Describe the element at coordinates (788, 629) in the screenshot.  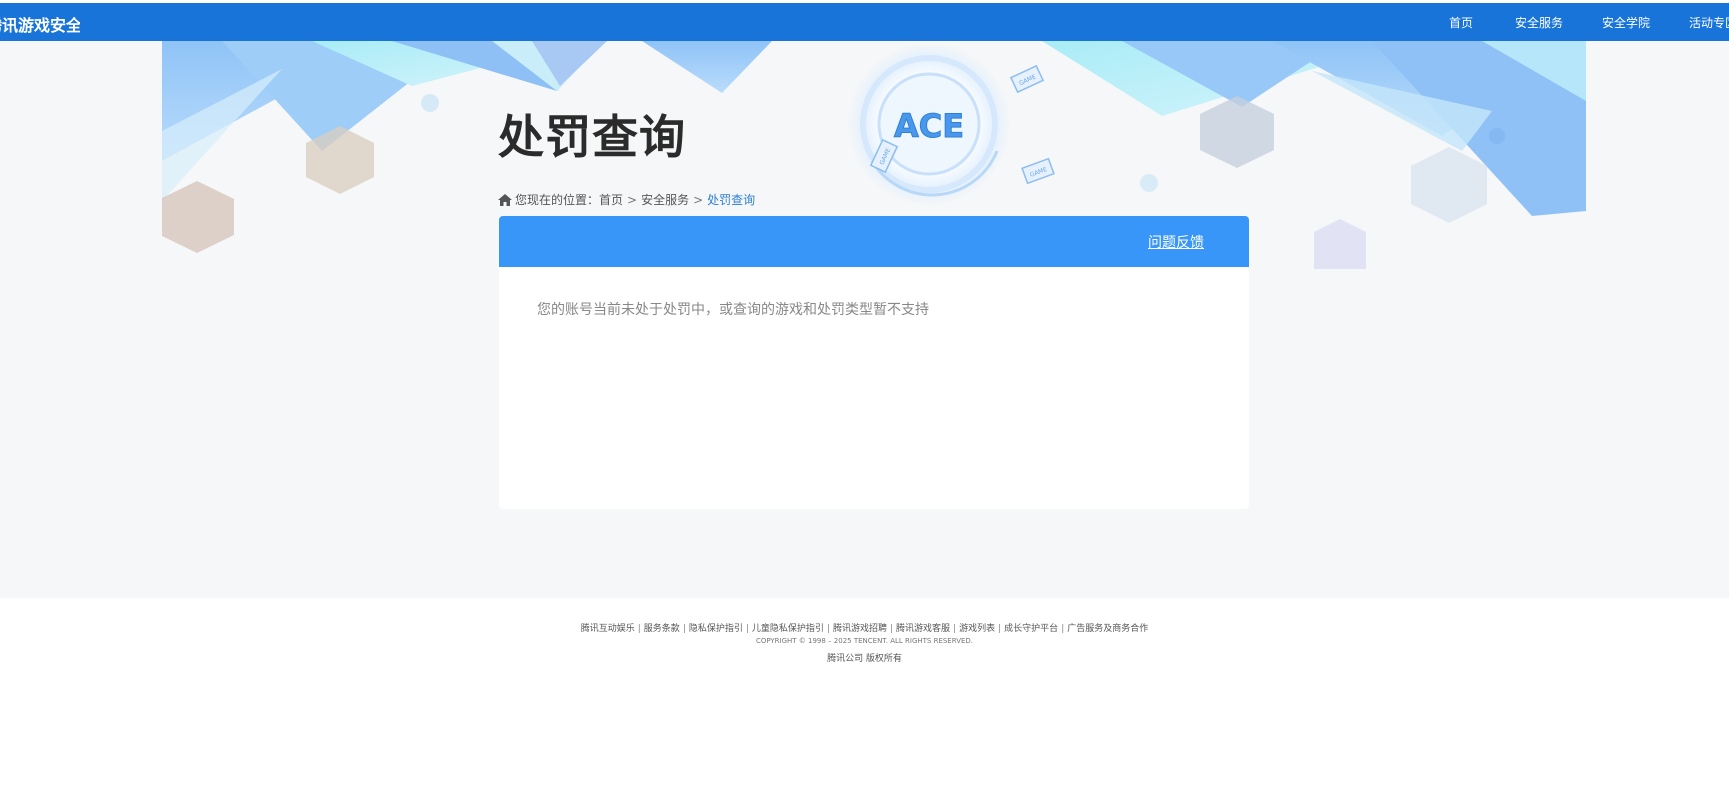
I see `footer-link-child-privacy: 儿童隐私保护指引` at that location.